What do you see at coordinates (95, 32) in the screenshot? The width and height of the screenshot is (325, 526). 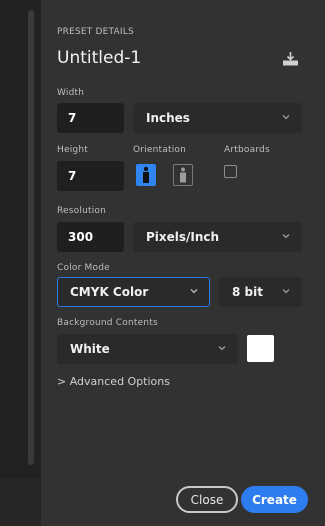 I see `section-title: PRESET DETAILS` at bounding box center [95, 32].